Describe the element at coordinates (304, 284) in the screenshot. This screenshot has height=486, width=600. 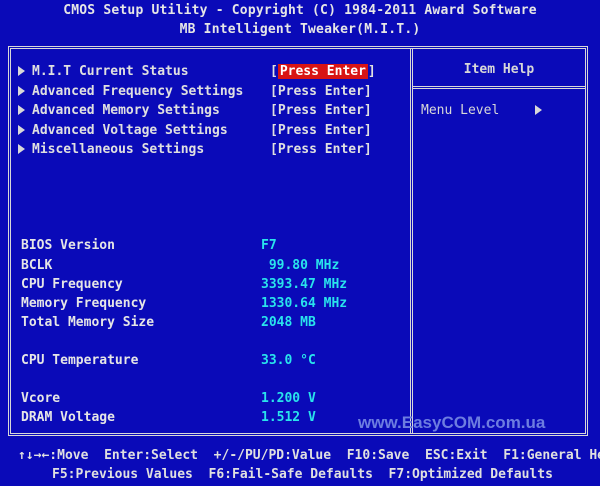
I see `info-value-cpu-frequency: 3393.47 MHz` at that location.